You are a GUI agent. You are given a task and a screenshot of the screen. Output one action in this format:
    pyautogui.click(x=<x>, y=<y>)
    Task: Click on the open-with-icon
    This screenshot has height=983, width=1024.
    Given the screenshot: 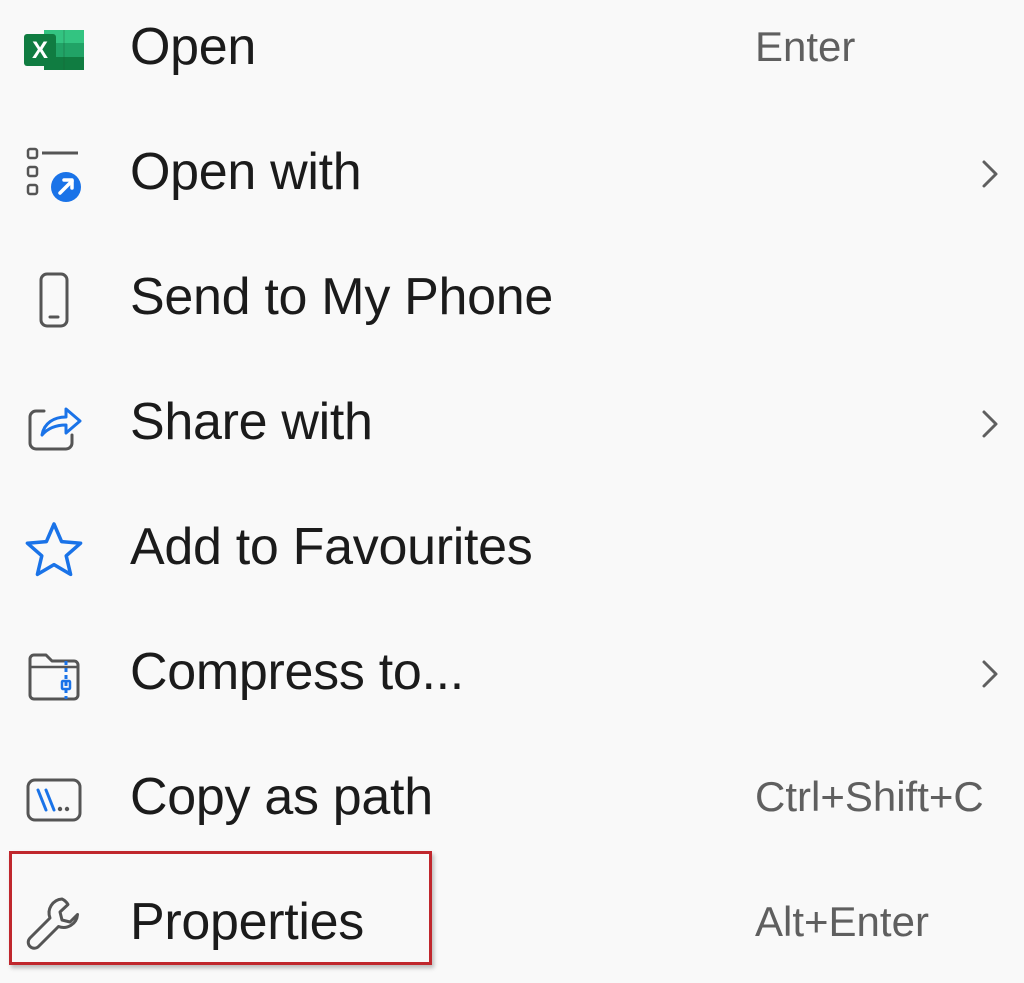 What is the action you would take?
    pyautogui.click(x=54, y=175)
    